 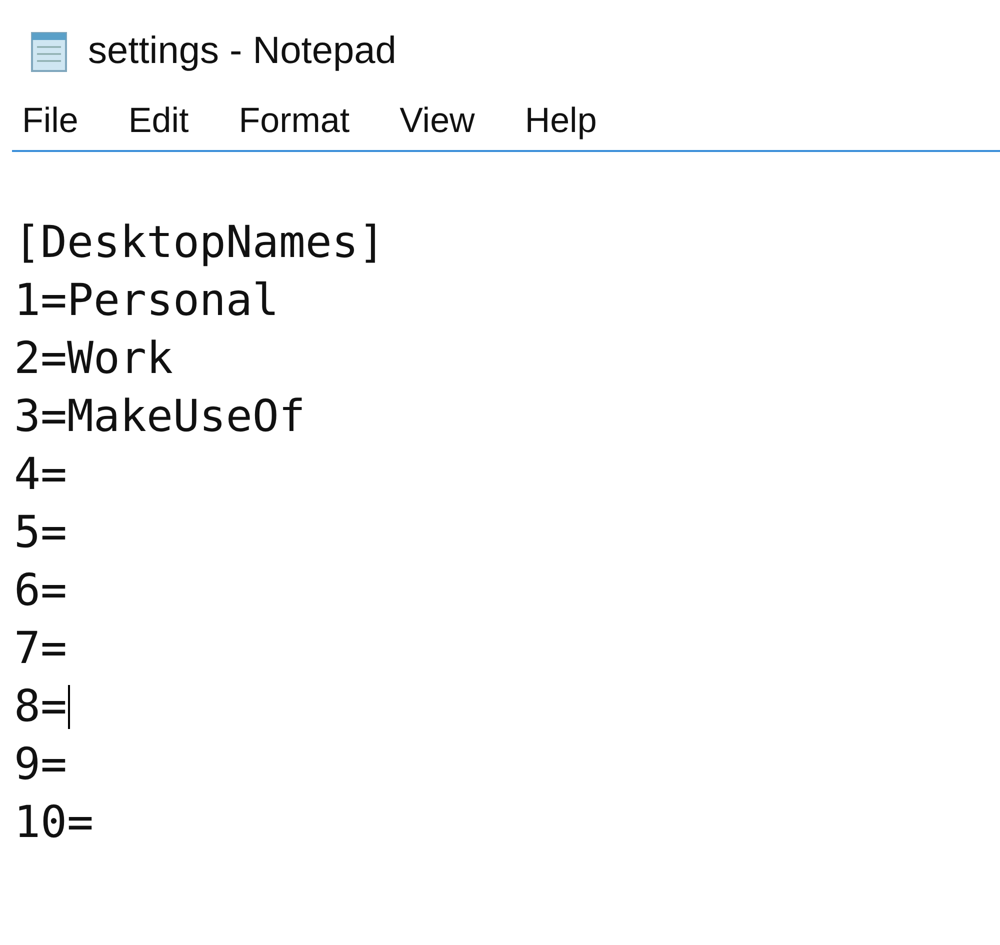 What do you see at coordinates (147, 301) in the screenshot?
I see `text-line: 1=Personal` at bounding box center [147, 301].